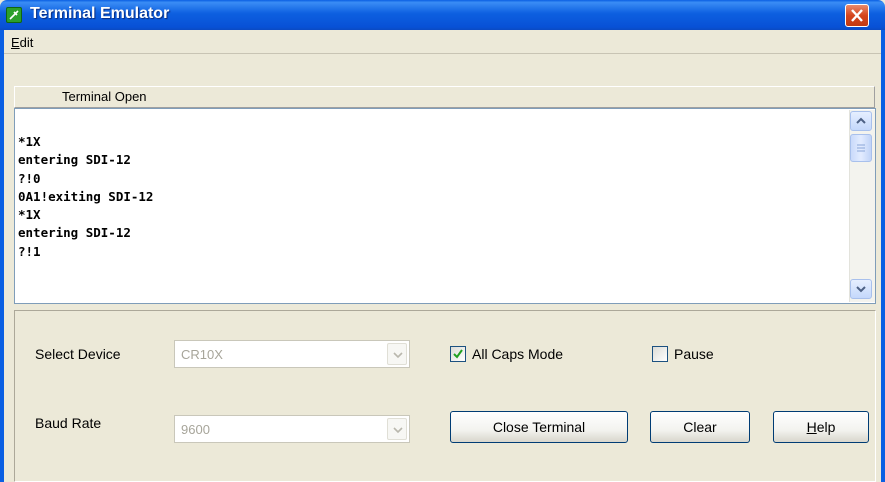 The image size is (885, 482). Describe the element at coordinates (100, 13) in the screenshot. I see `window-title: Terminal Emulator` at that location.